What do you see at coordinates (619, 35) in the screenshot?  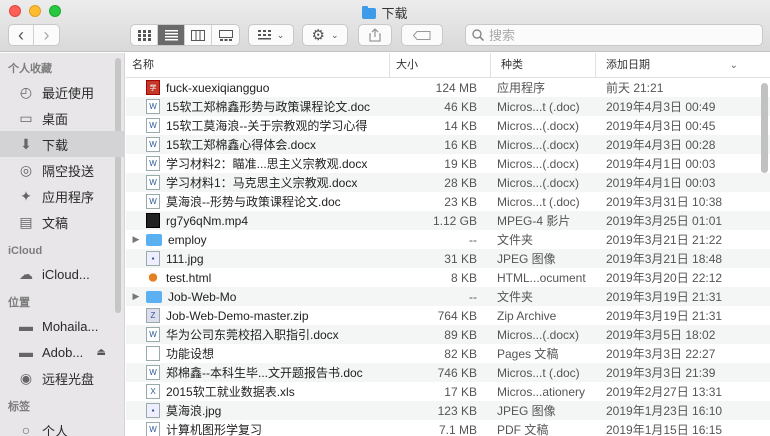 I see `search-input` at bounding box center [619, 35].